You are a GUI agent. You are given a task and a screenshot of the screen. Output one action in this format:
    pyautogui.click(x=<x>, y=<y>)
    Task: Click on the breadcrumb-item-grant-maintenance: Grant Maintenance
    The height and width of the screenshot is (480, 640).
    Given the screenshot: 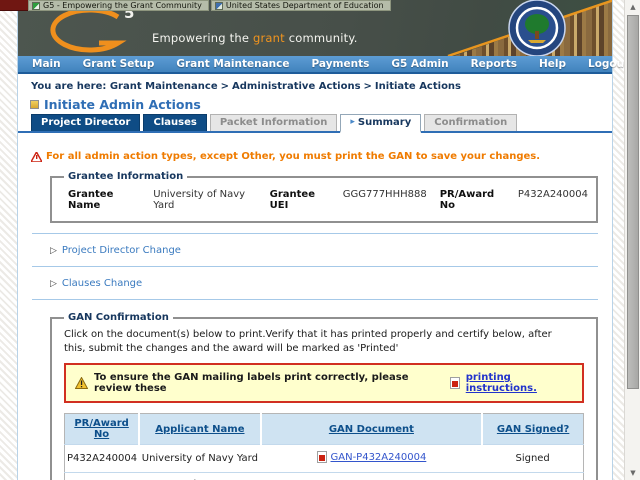 What is the action you would take?
    pyautogui.click(x=164, y=86)
    